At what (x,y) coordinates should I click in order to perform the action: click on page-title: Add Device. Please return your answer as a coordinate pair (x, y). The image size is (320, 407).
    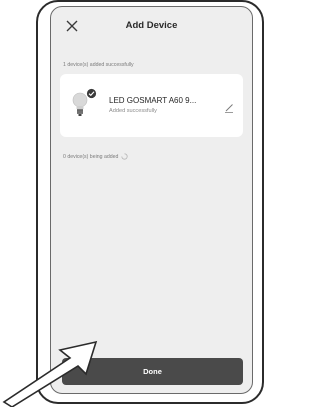
    Looking at the image, I should click on (151, 25).